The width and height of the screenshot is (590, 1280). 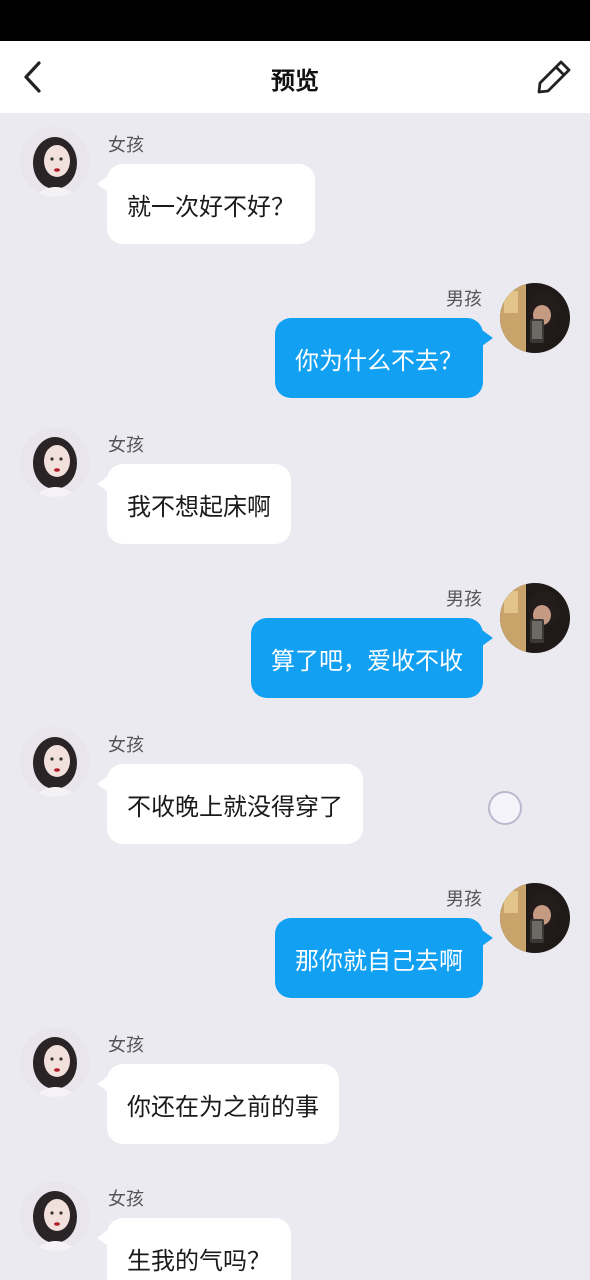 I want to click on message-bubble: 你为什么不去？, so click(x=384, y=358).